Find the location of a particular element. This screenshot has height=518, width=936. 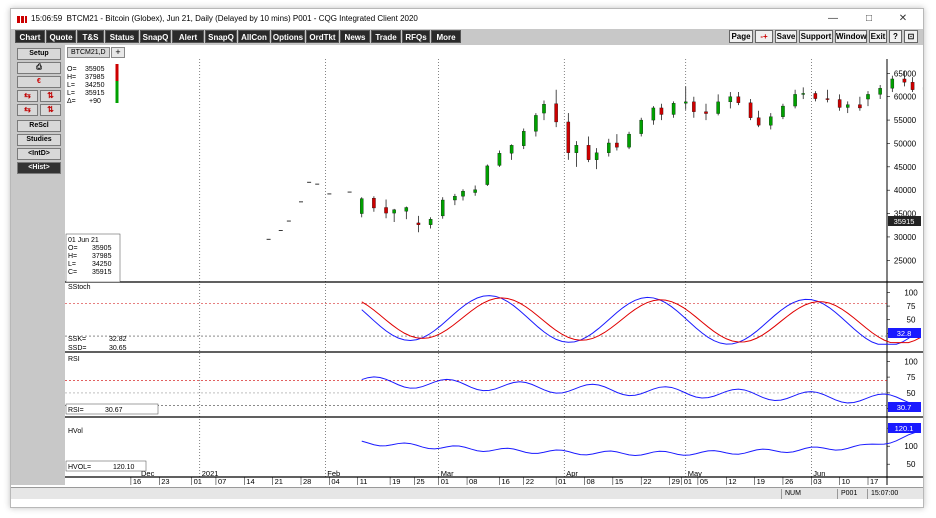

ohlc-change-label: Δ= is located at coordinates (71, 101).